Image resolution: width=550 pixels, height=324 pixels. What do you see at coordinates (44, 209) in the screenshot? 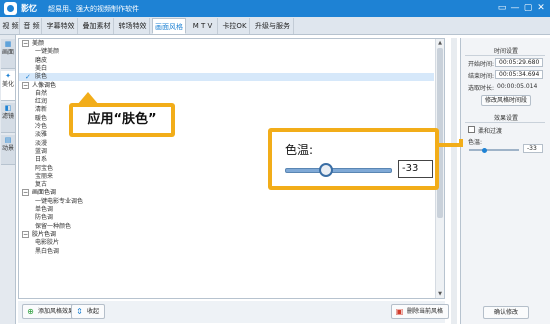
I see `list-item-label: 单色调` at bounding box center [44, 209].